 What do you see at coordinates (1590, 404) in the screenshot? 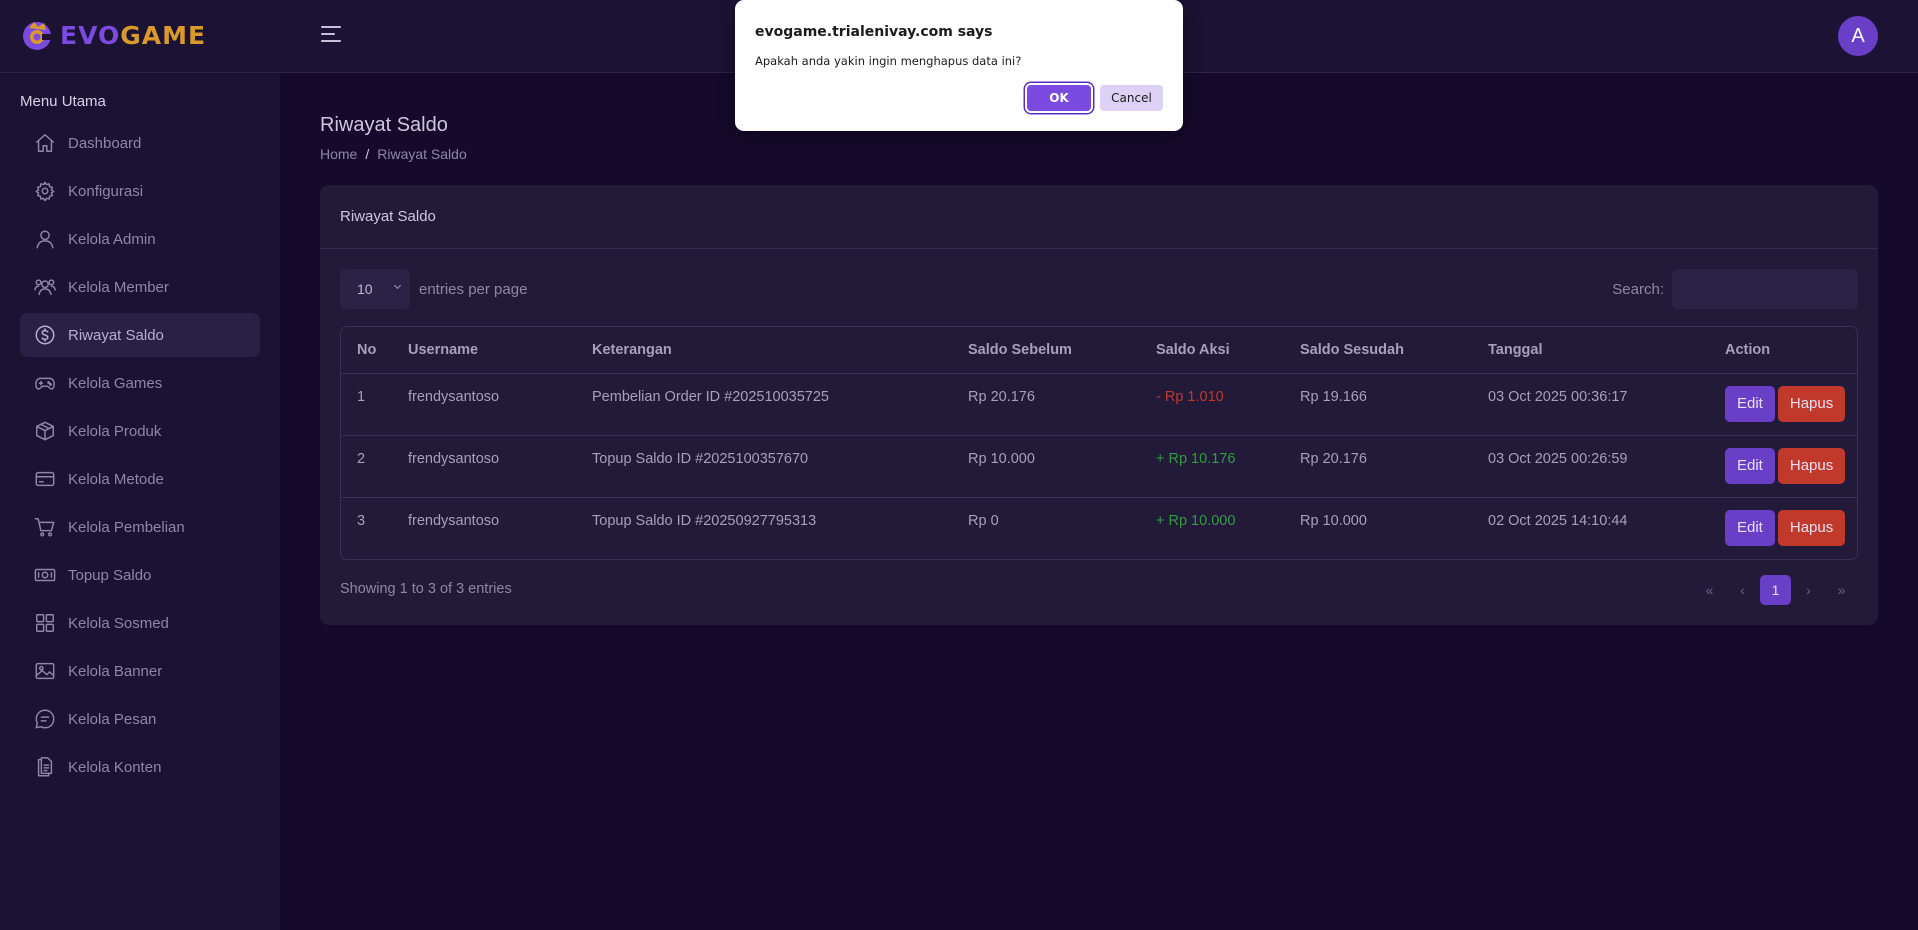
I see `cell-tanggal: 03 Oct 2025 00:36:17` at bounding box center [1590, 404].